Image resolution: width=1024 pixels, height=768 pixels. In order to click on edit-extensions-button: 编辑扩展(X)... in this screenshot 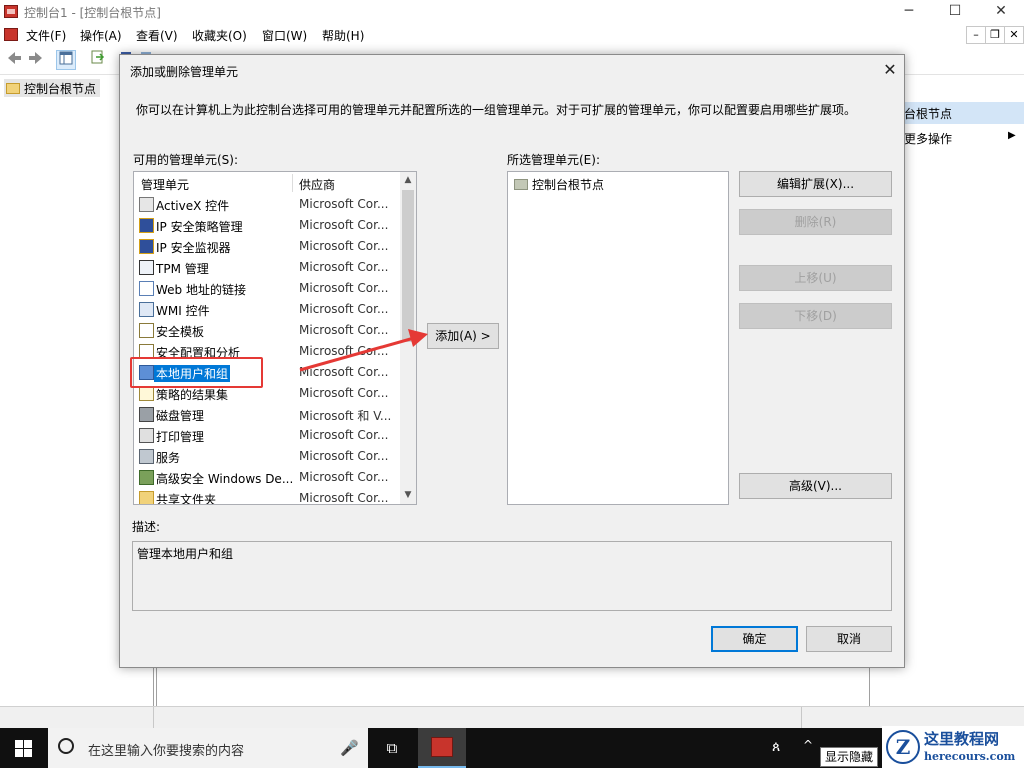, I will do `click(815, 184)`.